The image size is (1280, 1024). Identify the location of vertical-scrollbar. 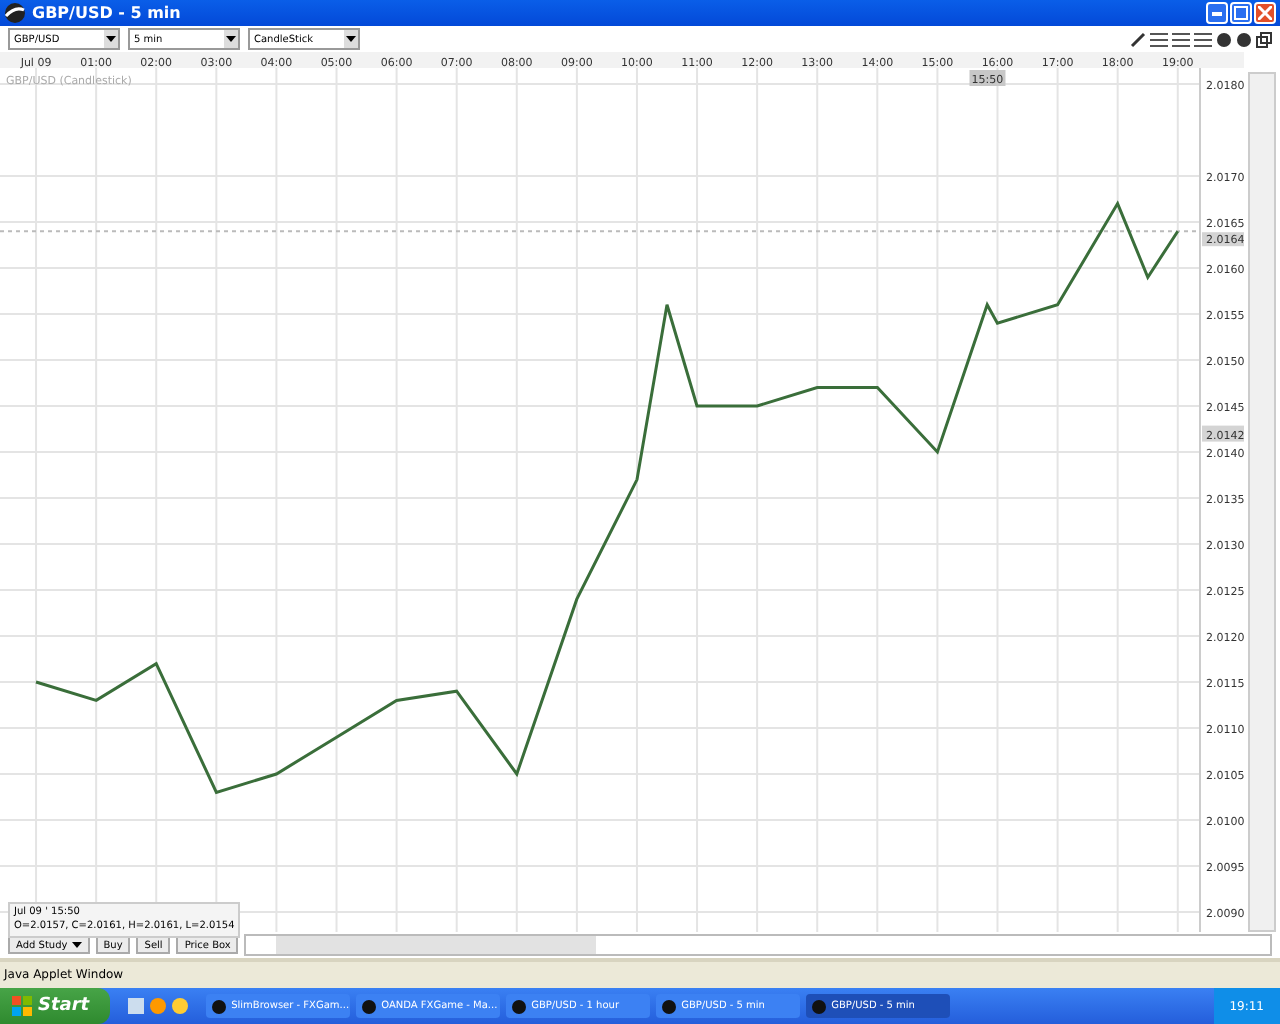
(1262, 502).